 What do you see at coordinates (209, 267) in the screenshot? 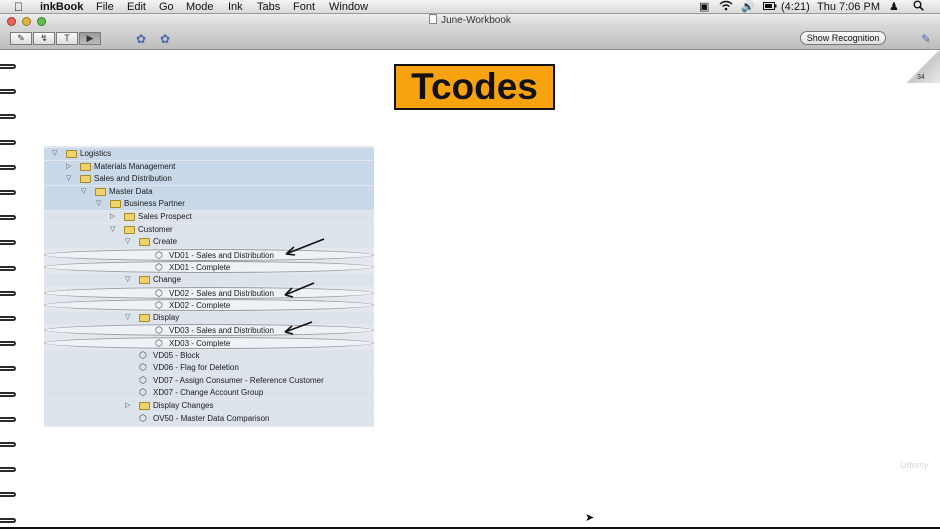
I see `tree-row: ⬡ XD01 - Complete` at bounding box center [209, 267].